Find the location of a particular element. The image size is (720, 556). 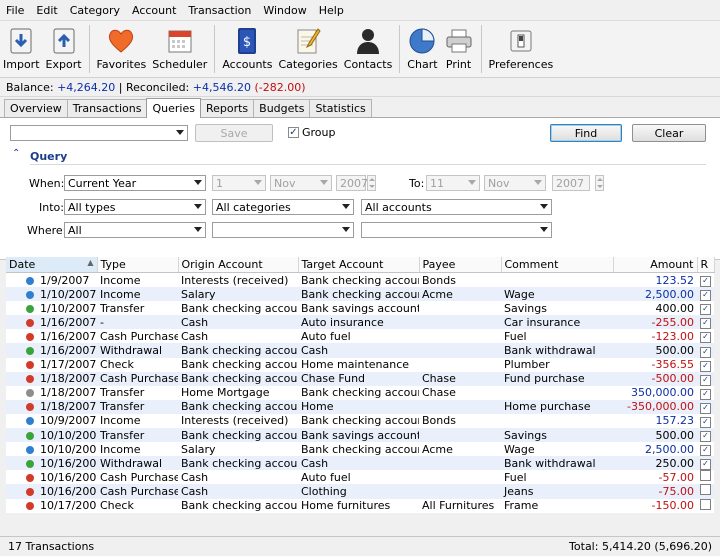

cell-date: 1/18/2007 is located at coordinates (51, 393).